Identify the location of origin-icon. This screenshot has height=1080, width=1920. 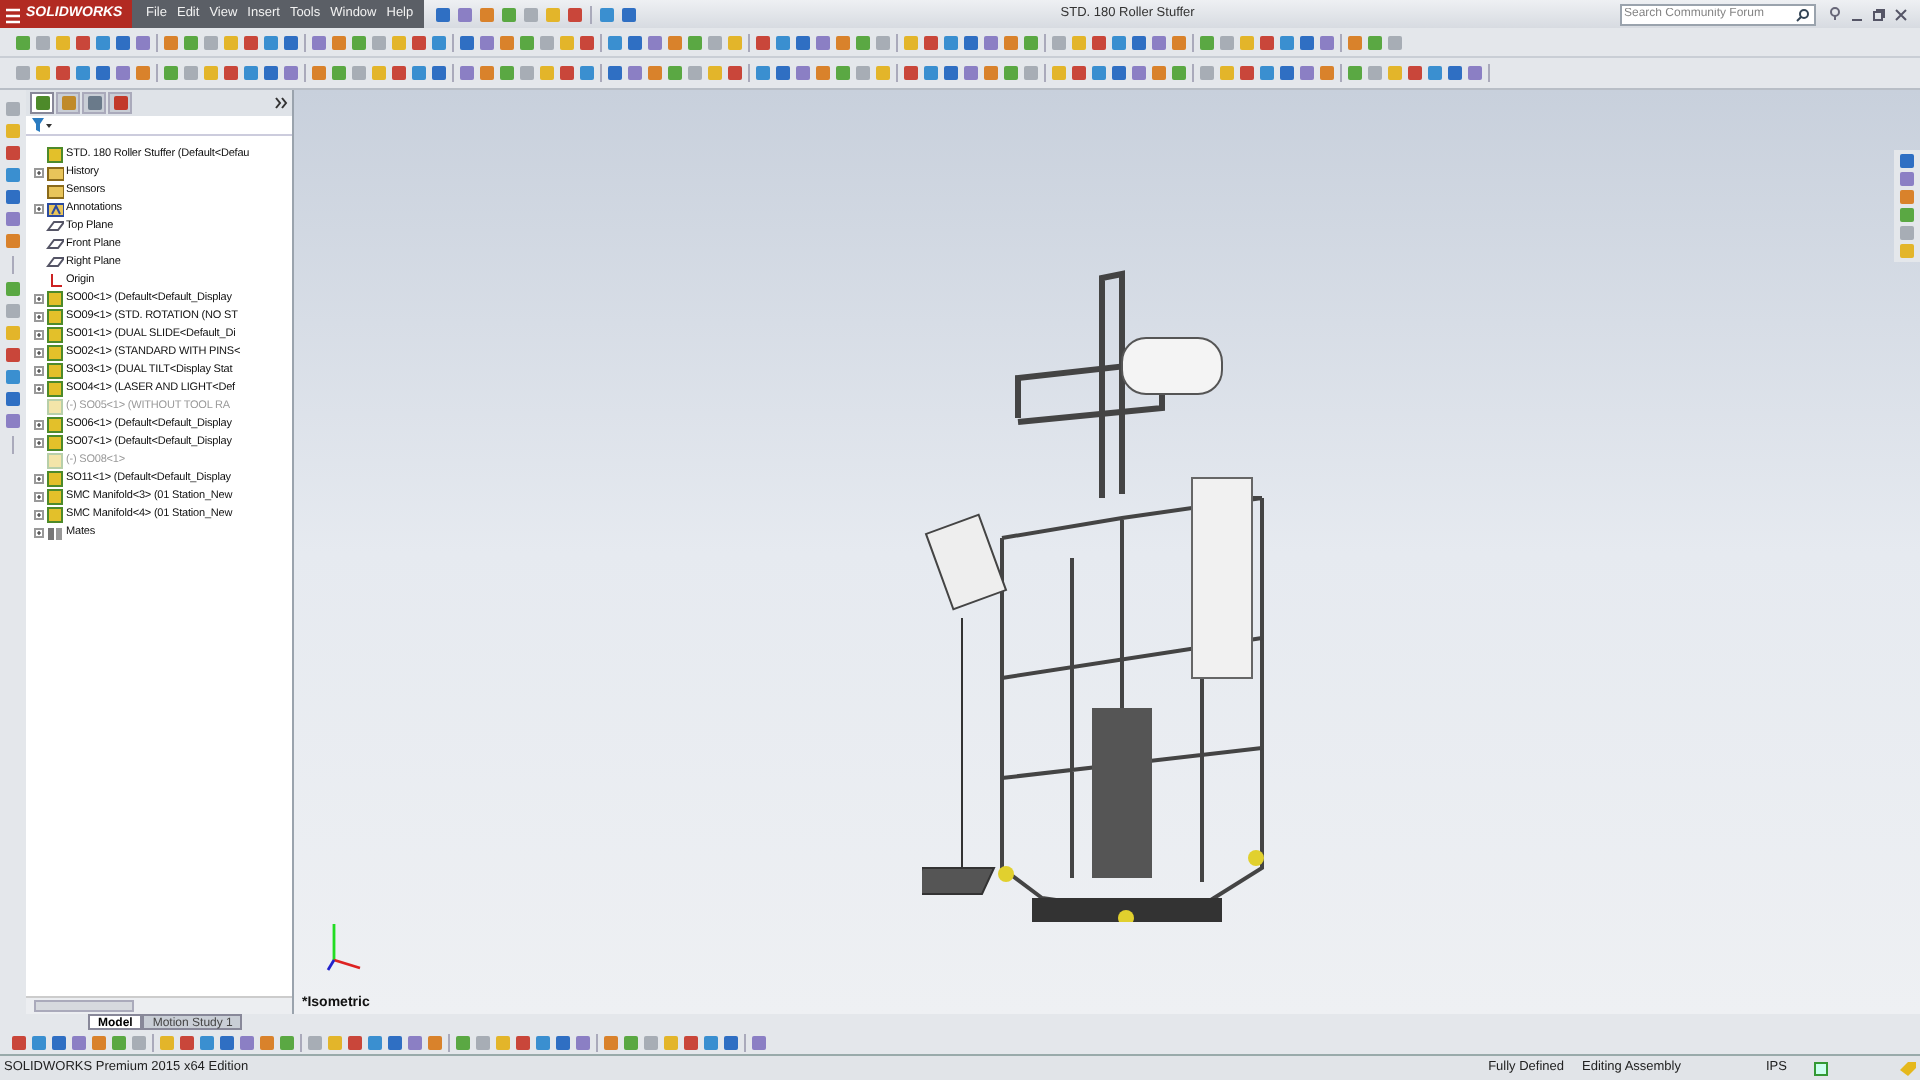
(55, 281).